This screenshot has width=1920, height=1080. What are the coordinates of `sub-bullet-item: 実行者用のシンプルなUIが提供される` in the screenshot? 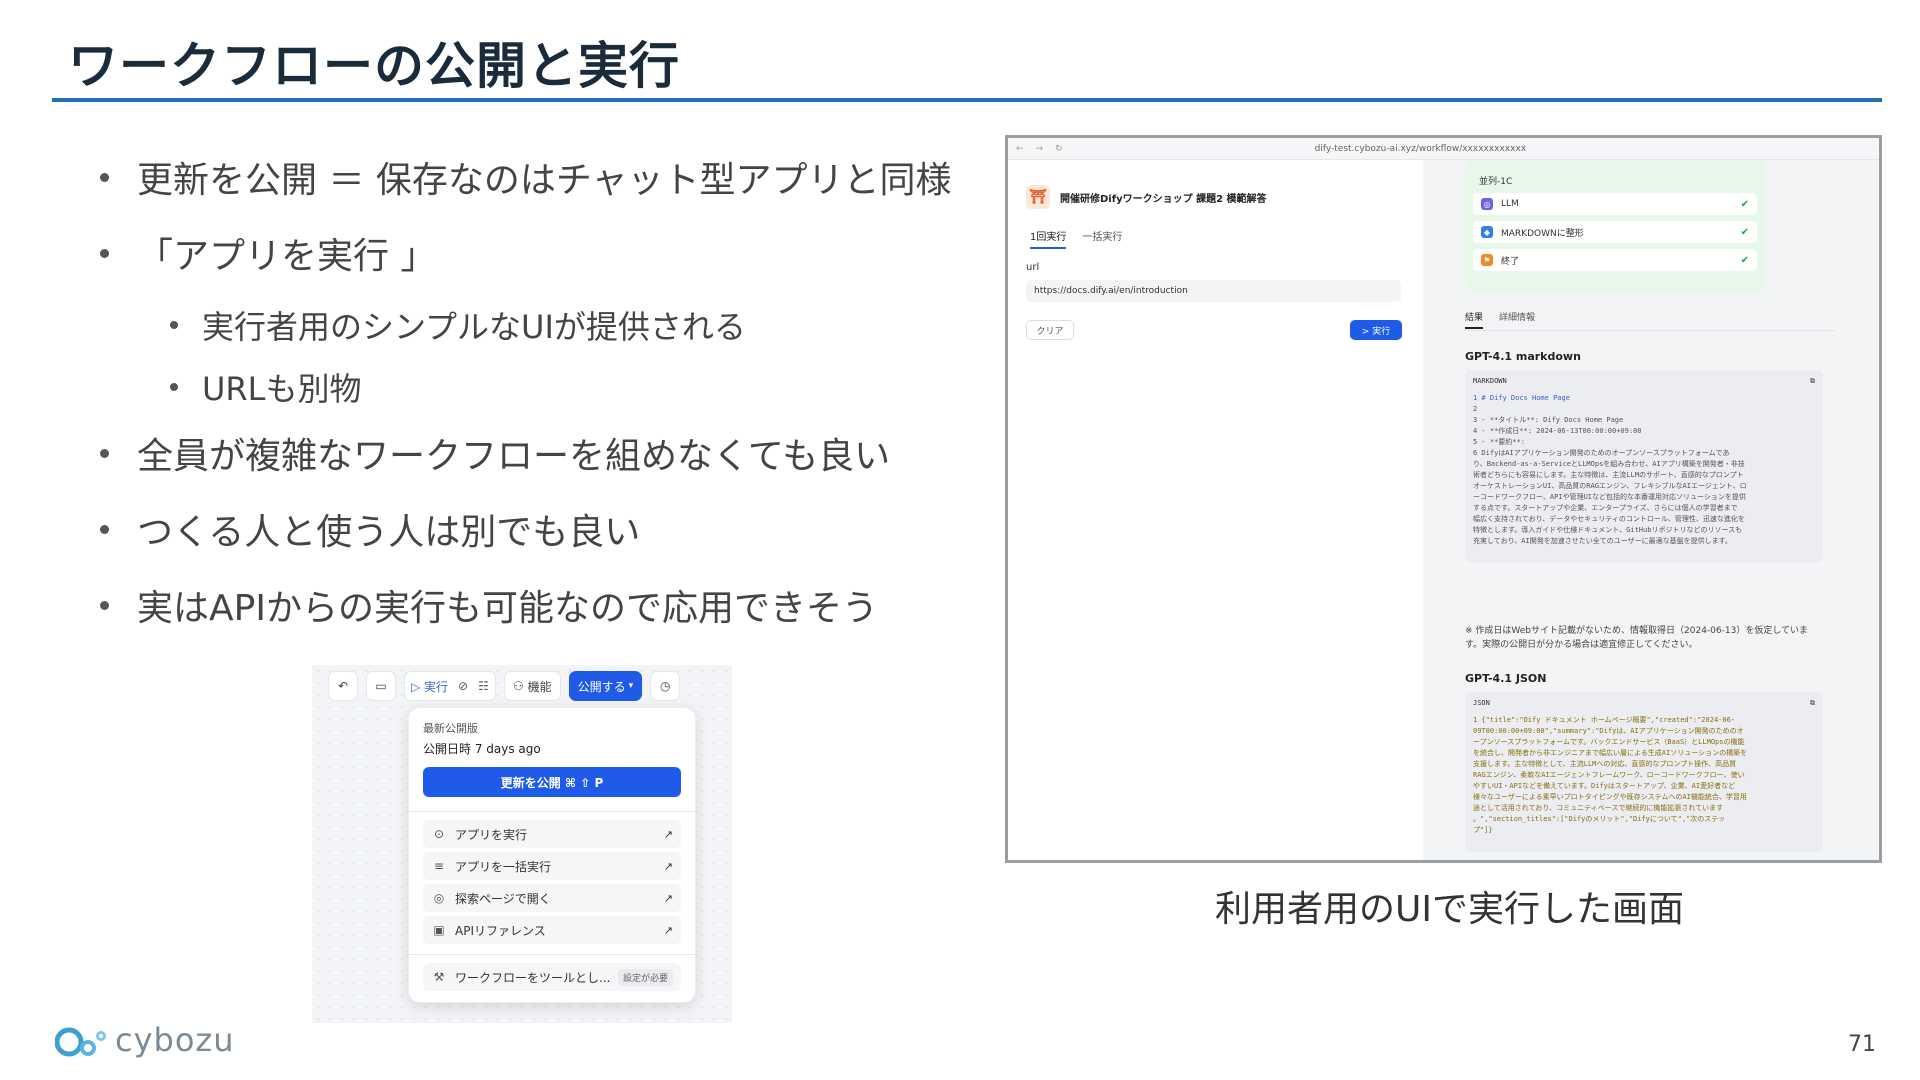 It's located at (545, 325).